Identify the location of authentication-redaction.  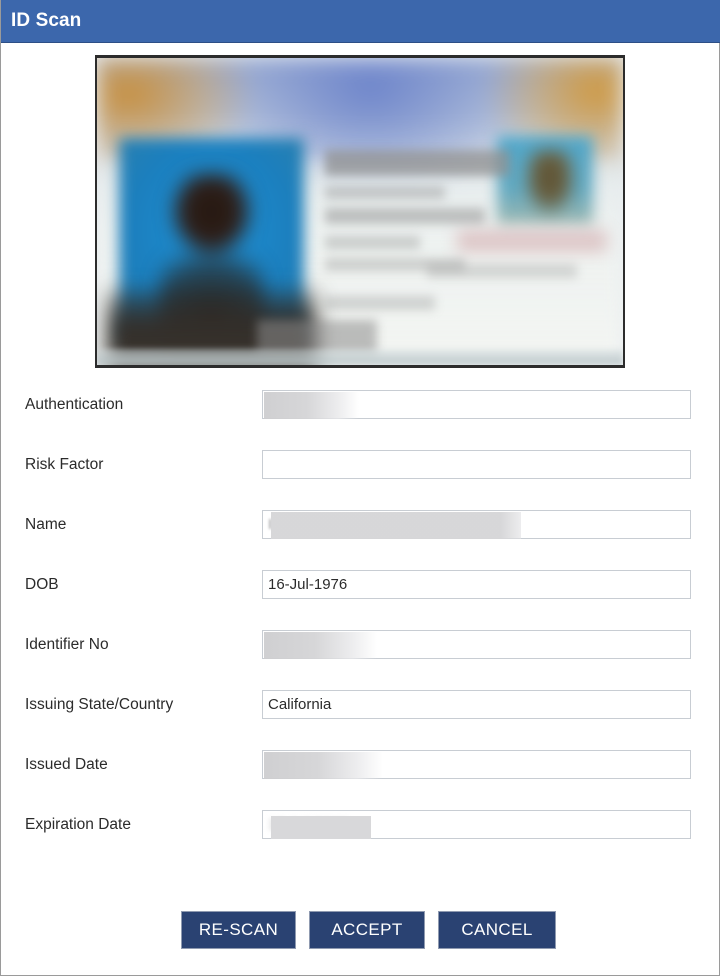
(311, 405).